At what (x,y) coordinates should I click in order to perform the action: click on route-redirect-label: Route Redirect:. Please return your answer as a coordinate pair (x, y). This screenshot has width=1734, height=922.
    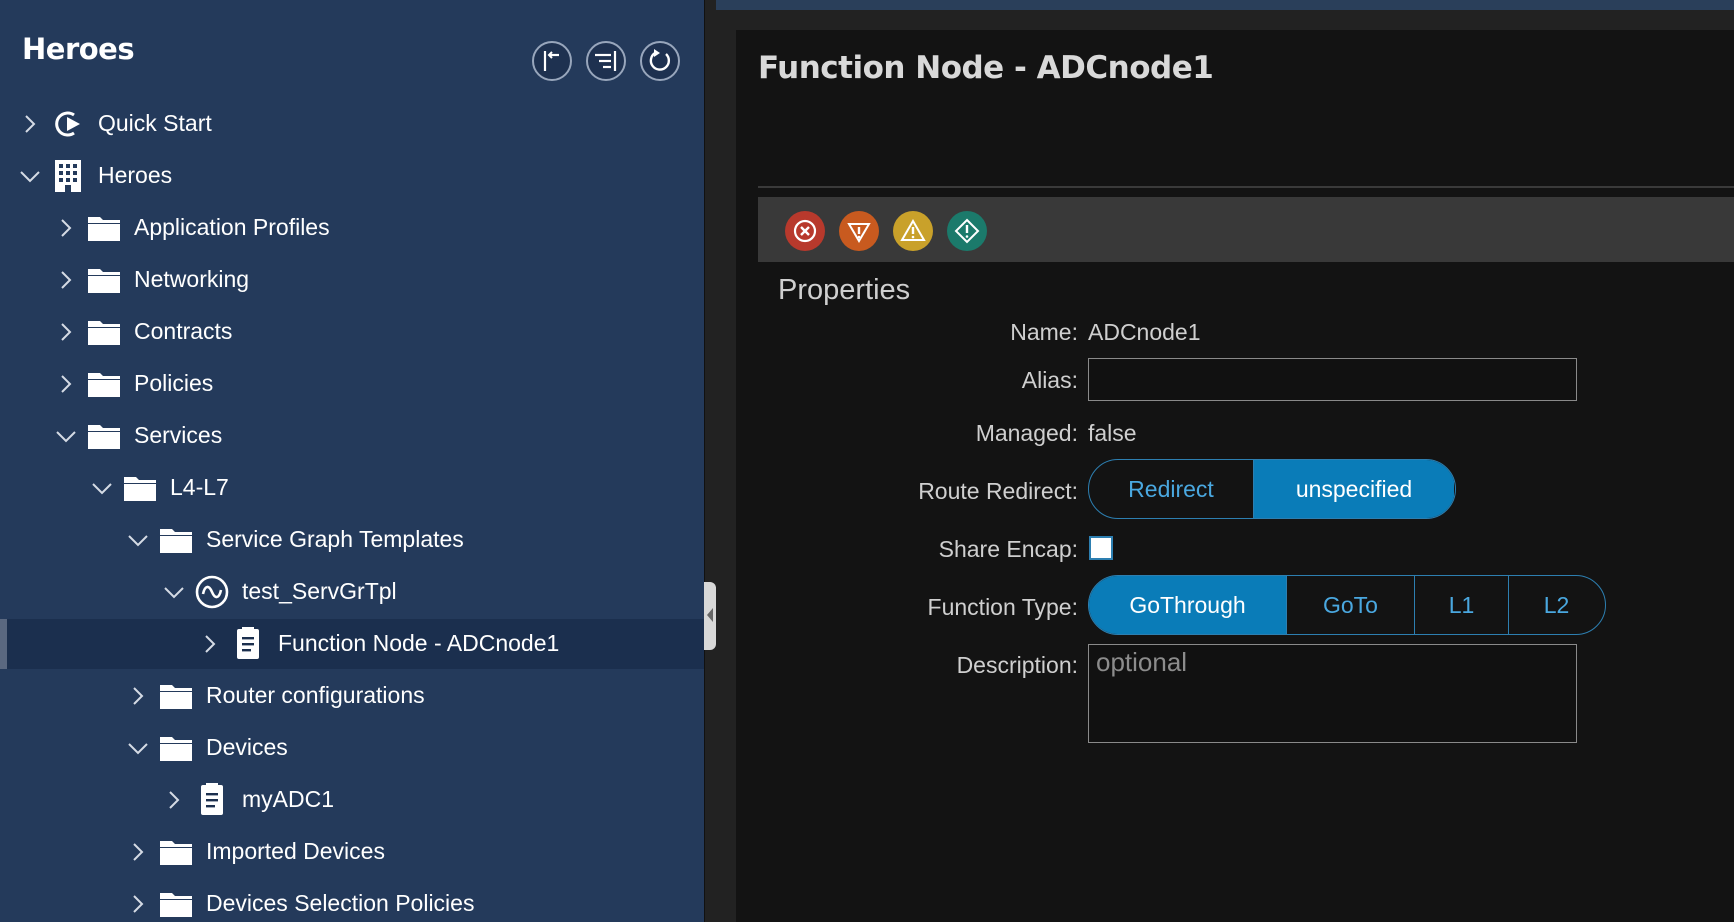
    Looking at the image, I should click on (998, 491).